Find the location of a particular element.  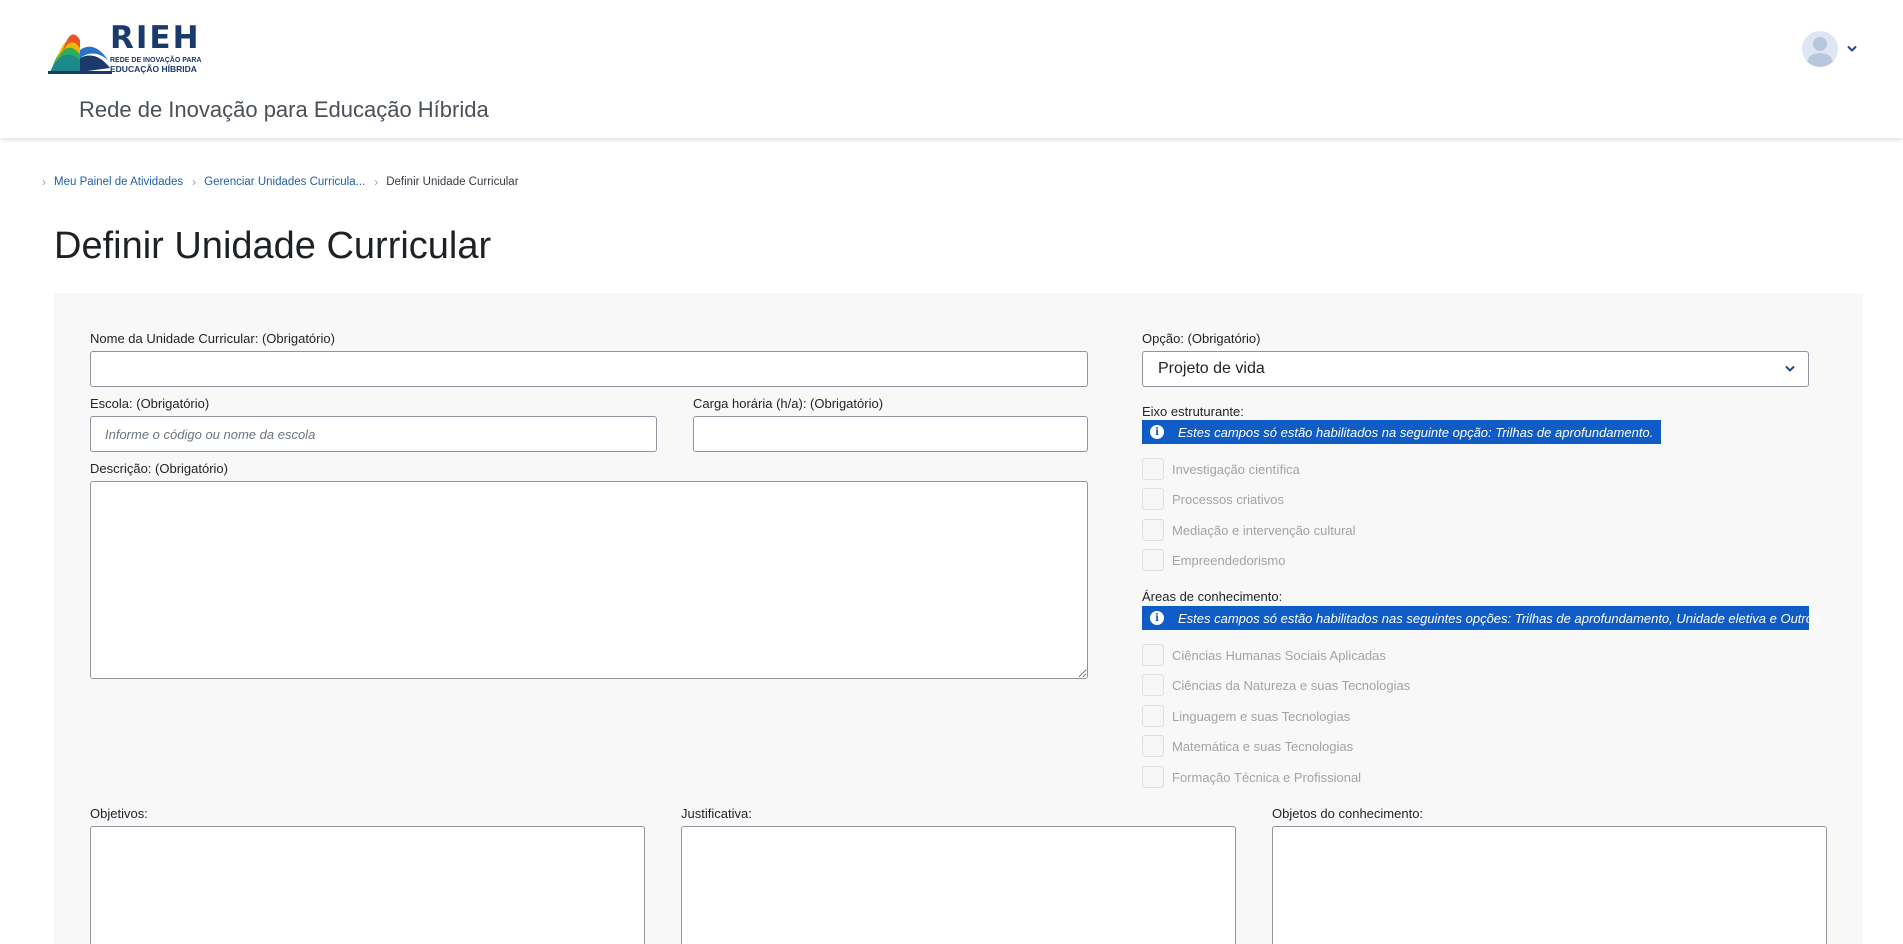

carga-horaria-label: Carga horária (h/a): (Obrigatório) is located at coordinates (788, 403).